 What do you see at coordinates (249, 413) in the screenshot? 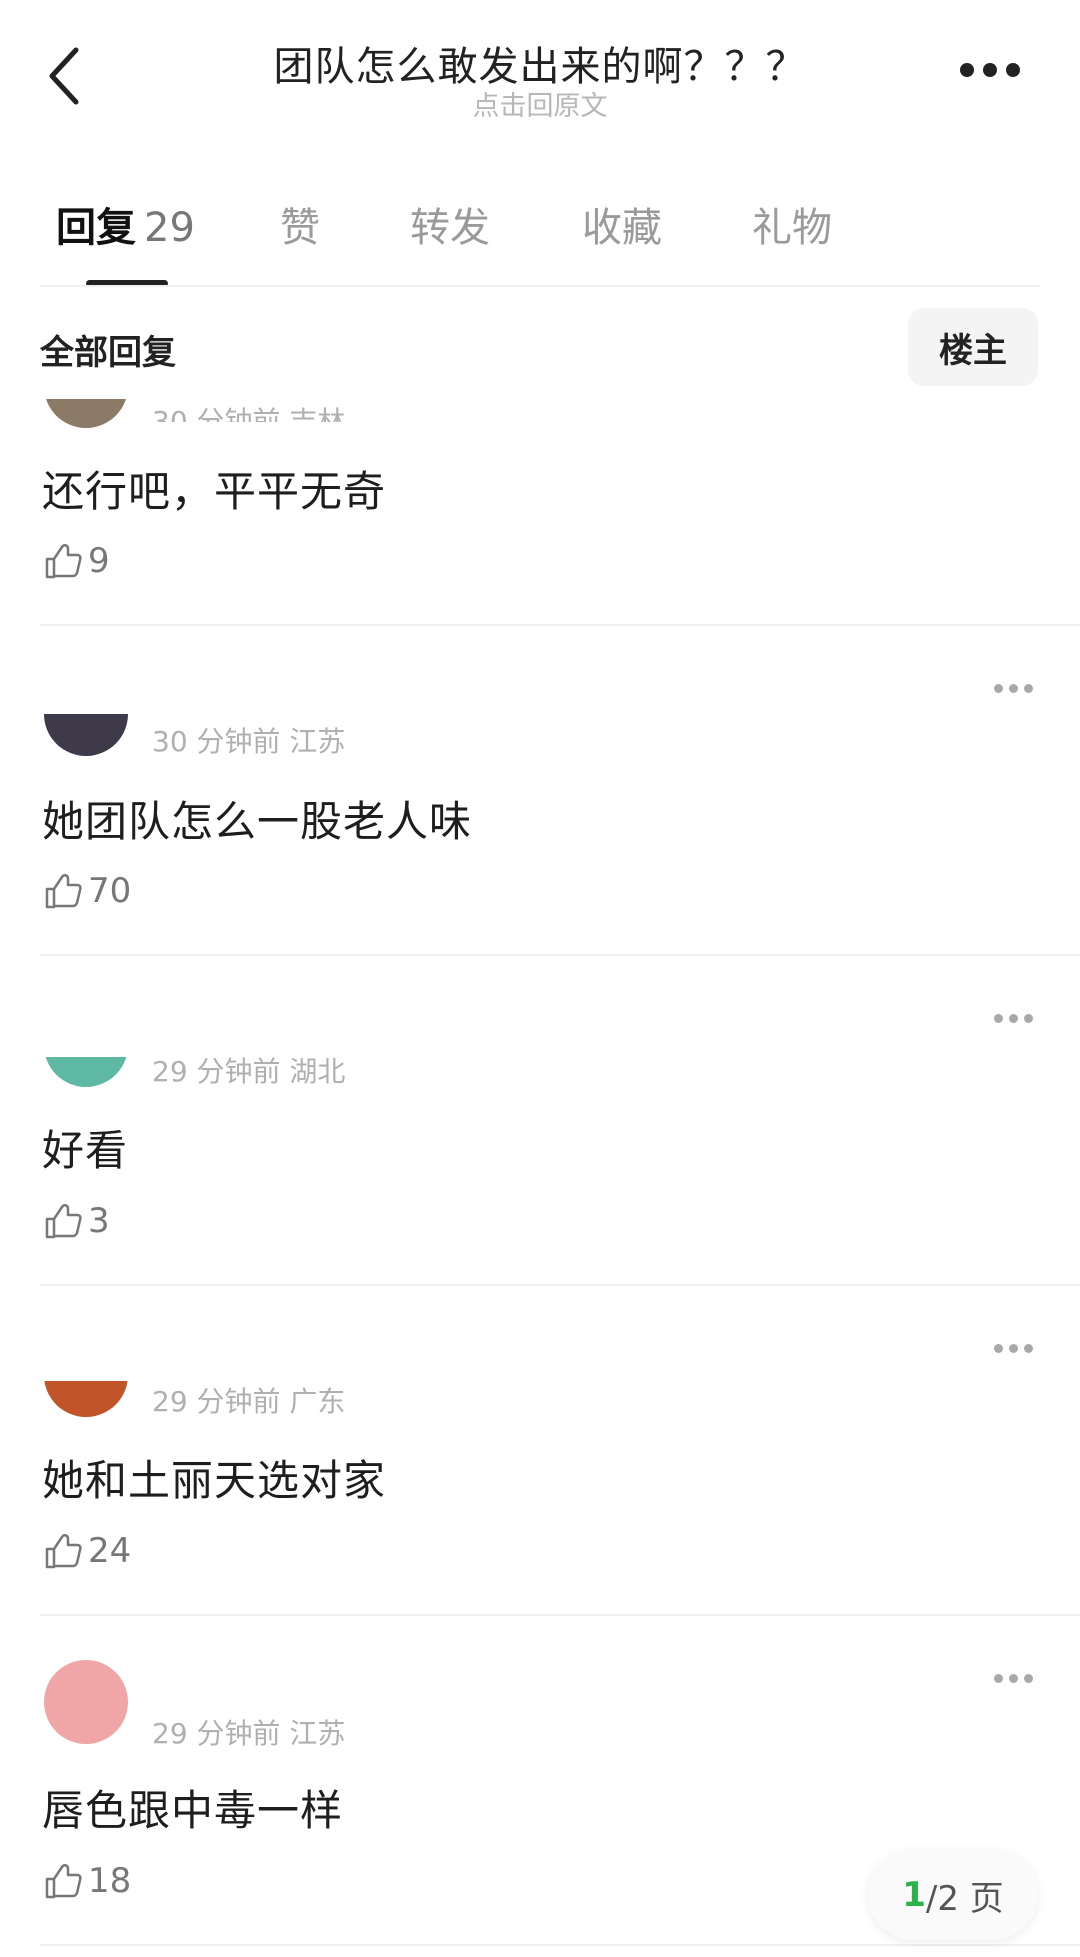
I see `comment-meta: 30 分钟前 吉林` at bounding box center [249, 413].